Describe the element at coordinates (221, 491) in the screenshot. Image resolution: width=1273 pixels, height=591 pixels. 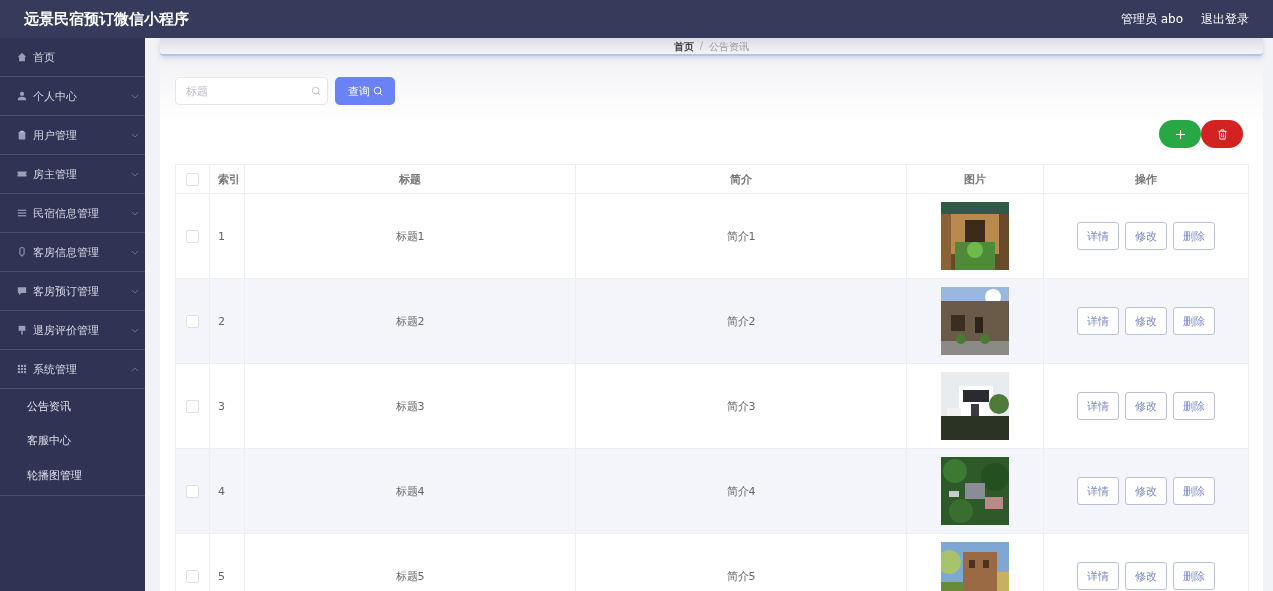
I see `table-cell: 4` at that location.